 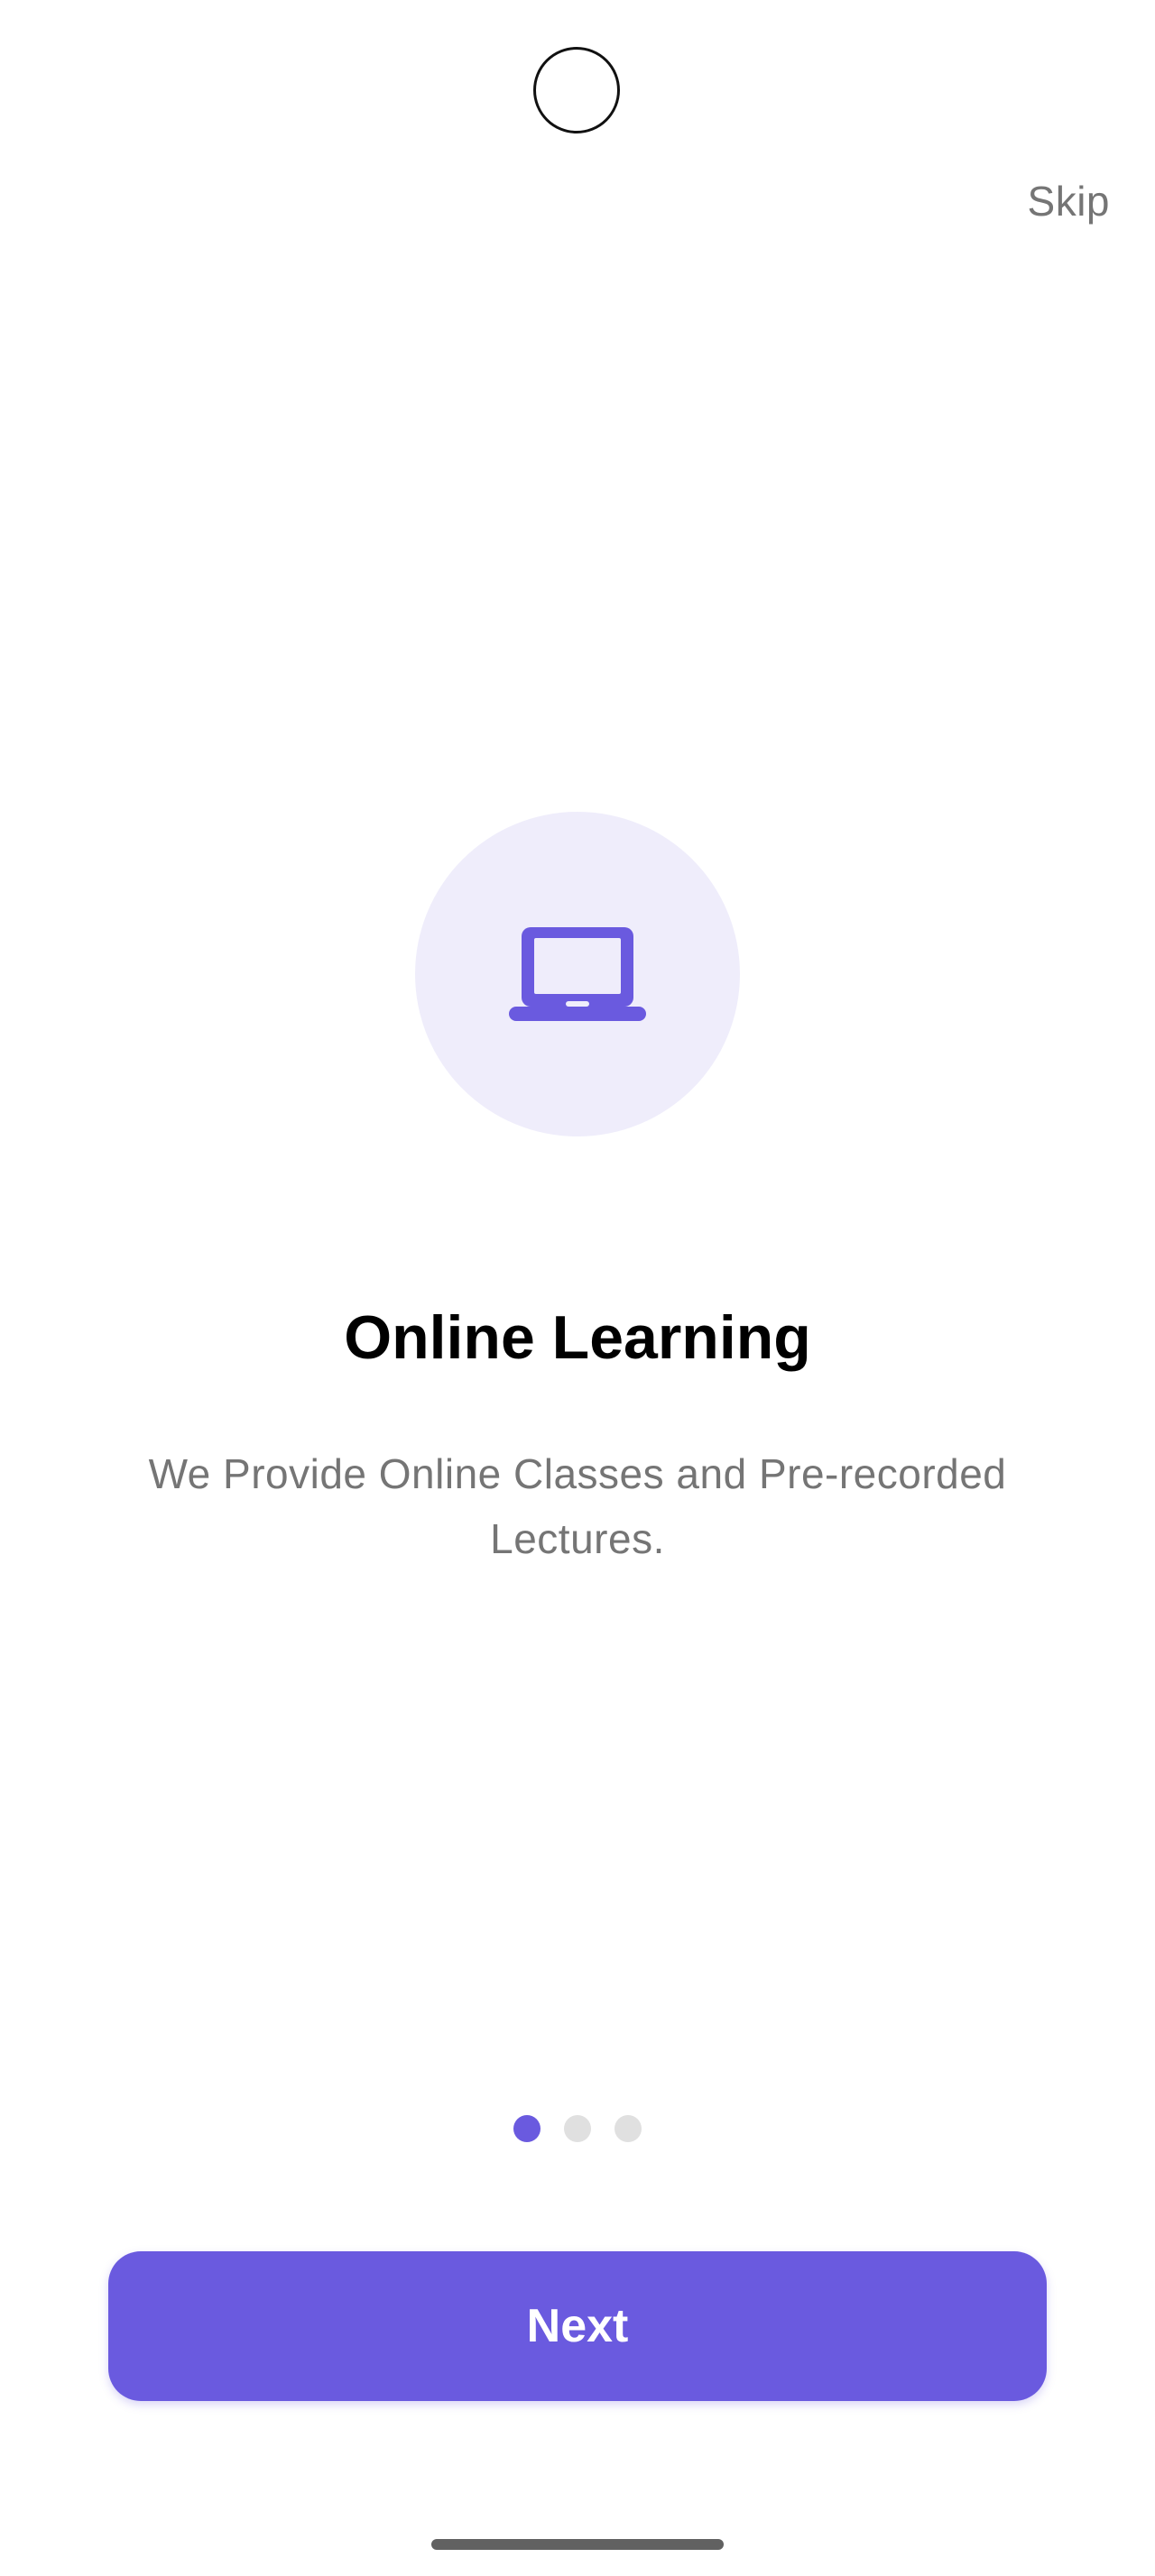 What do you see at coordinates (577, 2326) in the screenshot?
I see `next-button: Next` at bounding box center [577, 2326].